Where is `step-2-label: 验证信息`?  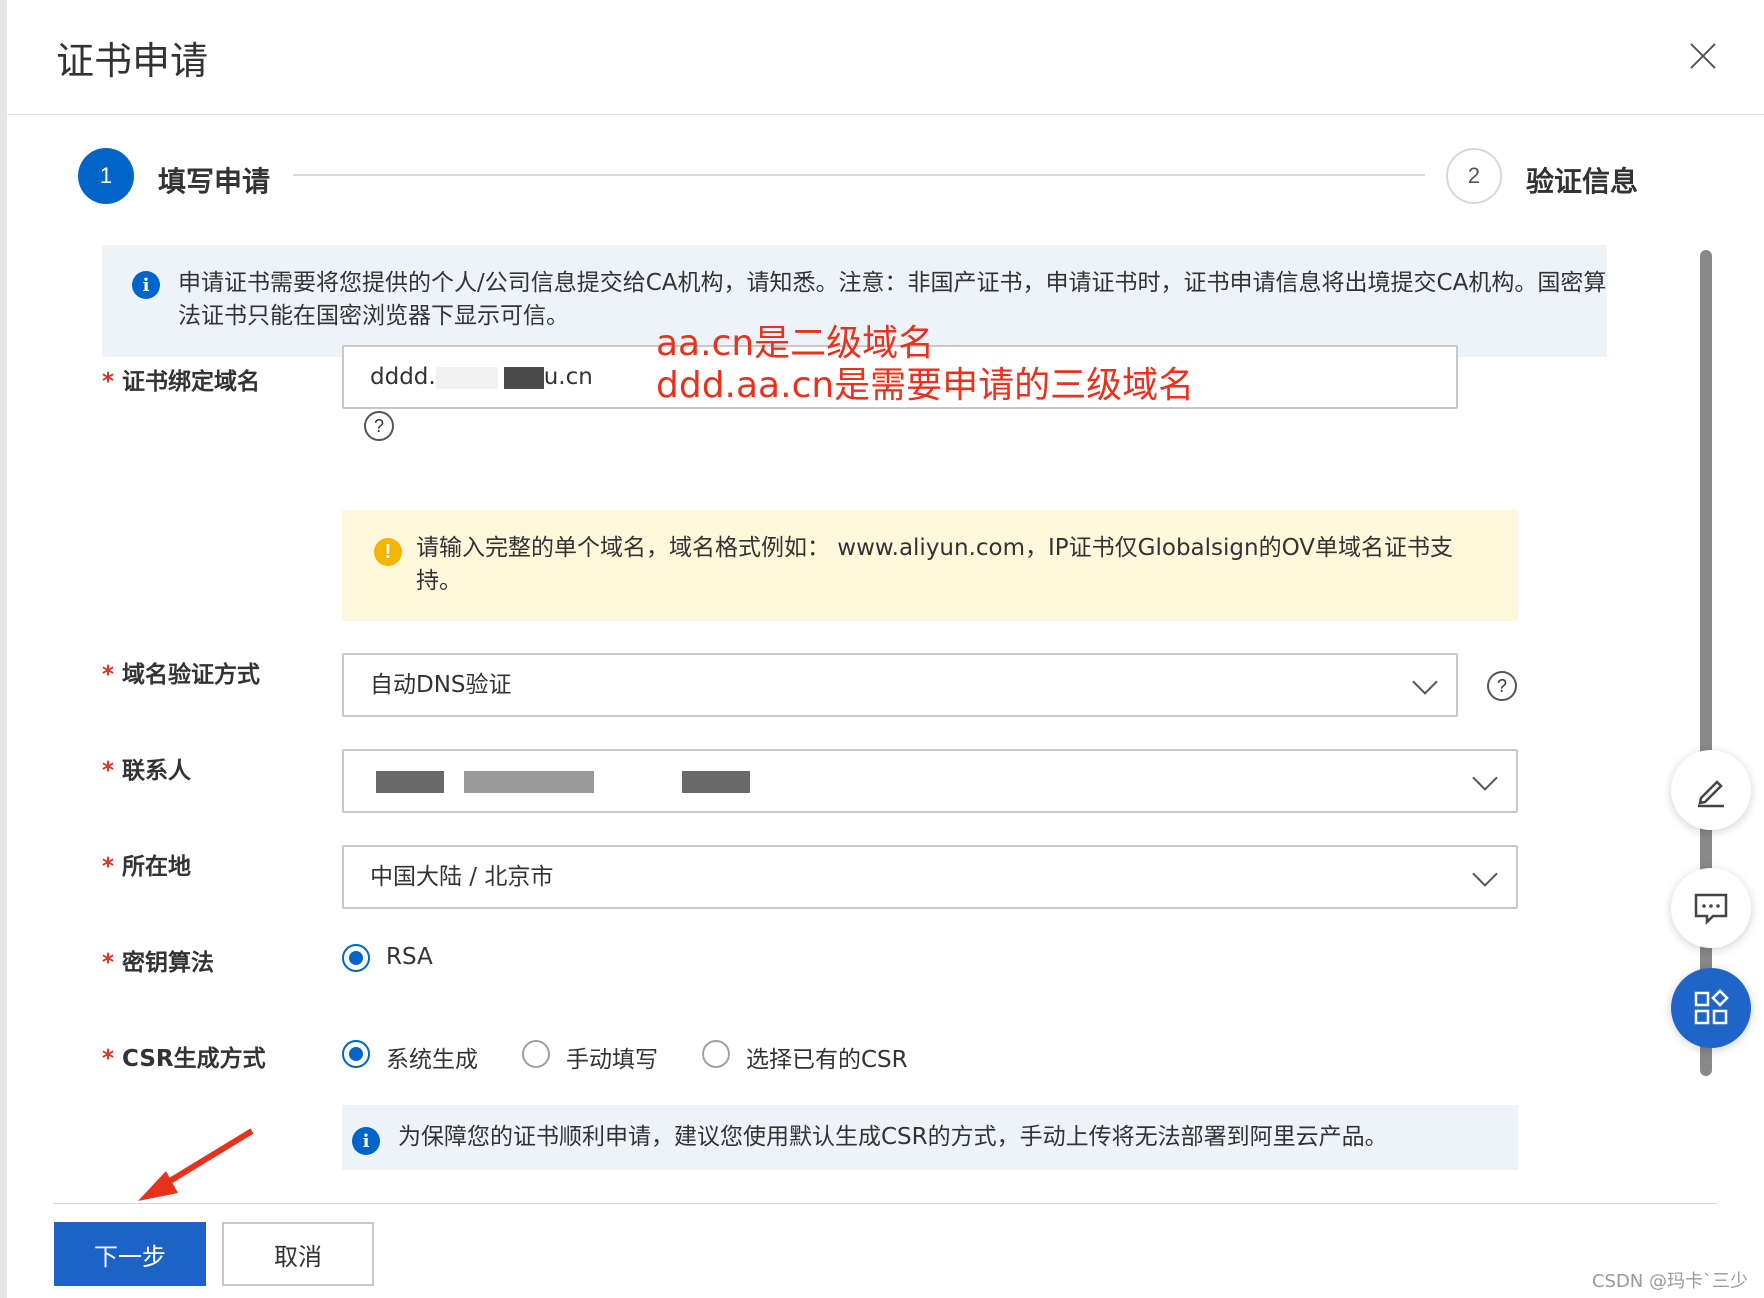 step-2-label: 验证信息 is located at coordinates (1582, 181).